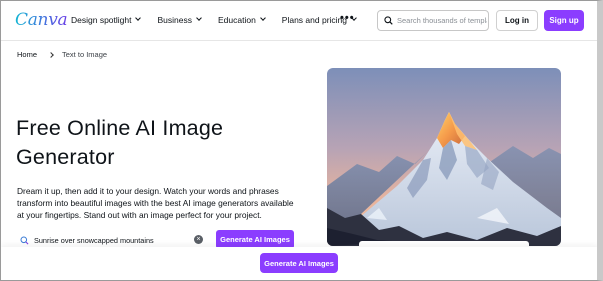  I want to click on canva-logo: Canva, so click(41, 20).